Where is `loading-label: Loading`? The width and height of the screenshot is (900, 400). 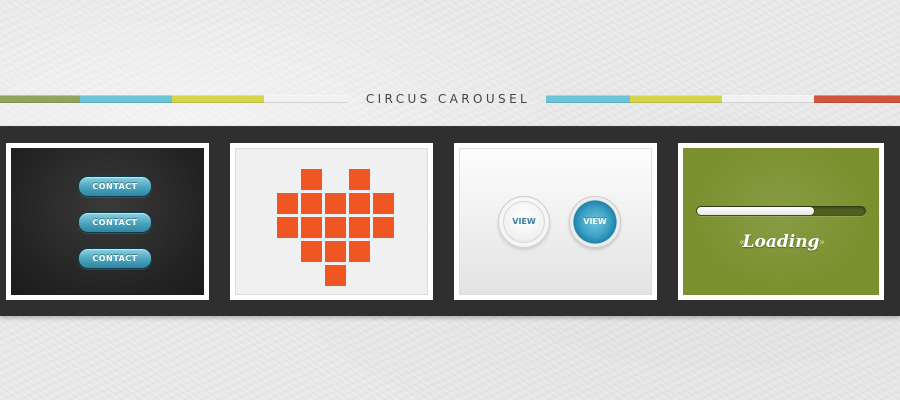
loading-label: Loading is located at coordinates (781, 242).